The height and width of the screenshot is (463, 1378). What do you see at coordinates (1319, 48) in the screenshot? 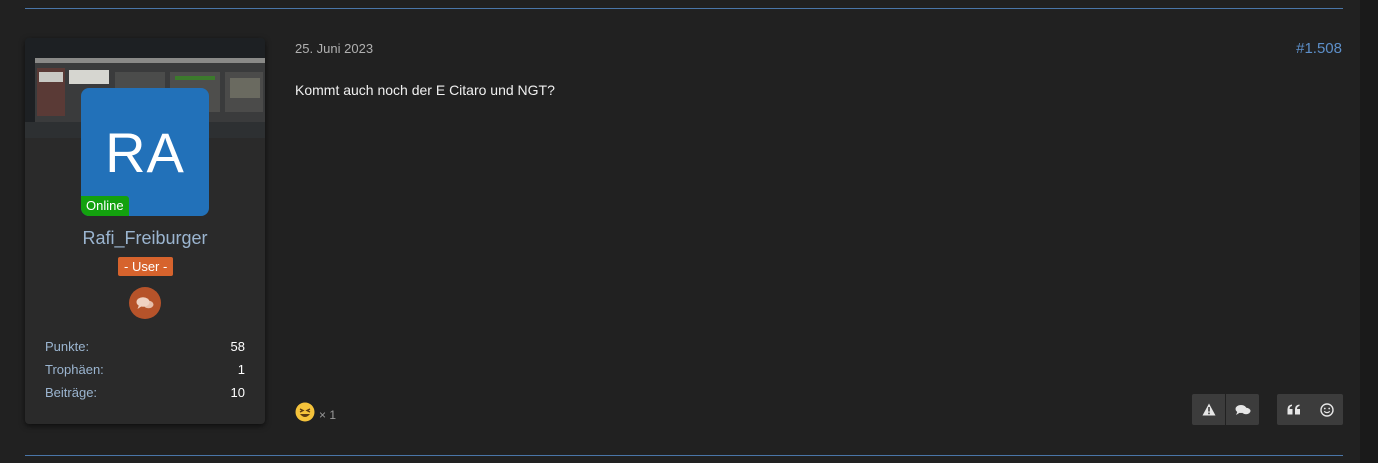
I see `post-permalink: #1.508` at bounding box center [1319, 48].